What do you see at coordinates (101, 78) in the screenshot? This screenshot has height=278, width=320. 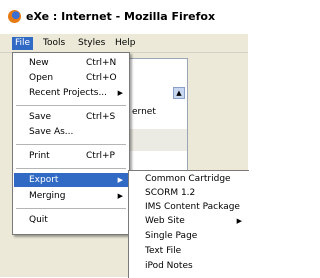 I see `menu-item-shortcut: Ctrl+O` at bounding box center [101, 78].